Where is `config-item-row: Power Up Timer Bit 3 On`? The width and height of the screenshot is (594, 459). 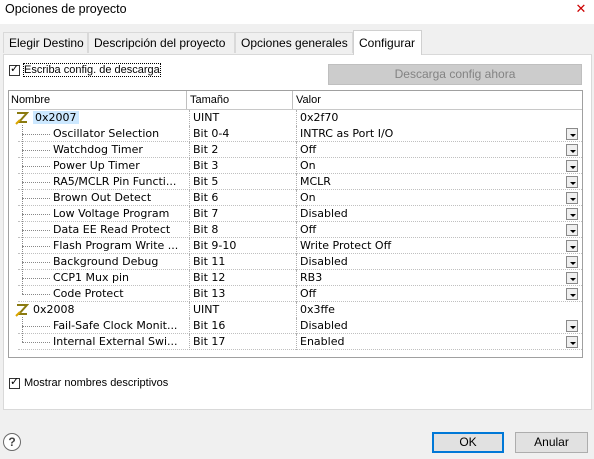
config-item-row: Power Up Timer Bit 3 On is located at coordinates (295, 166).